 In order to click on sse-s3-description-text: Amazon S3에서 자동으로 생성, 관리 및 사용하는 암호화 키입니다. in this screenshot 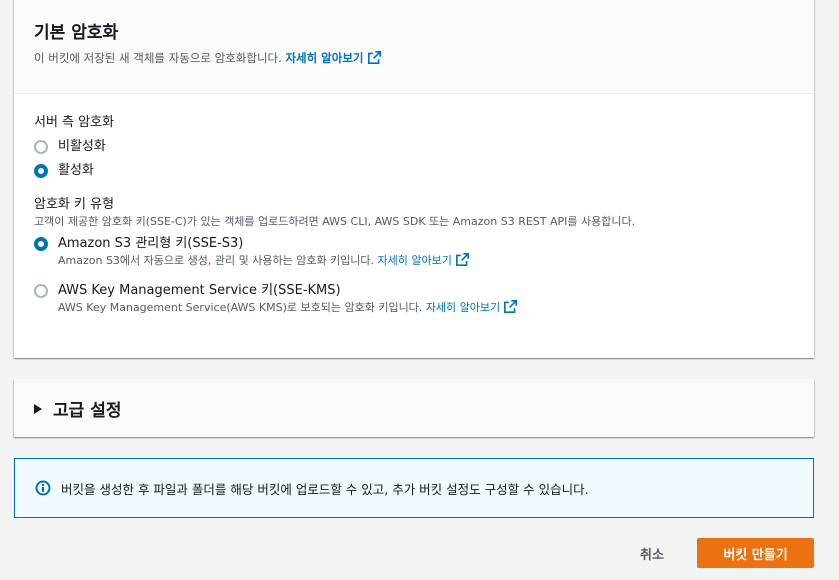, I will do `click(216, 260)`.